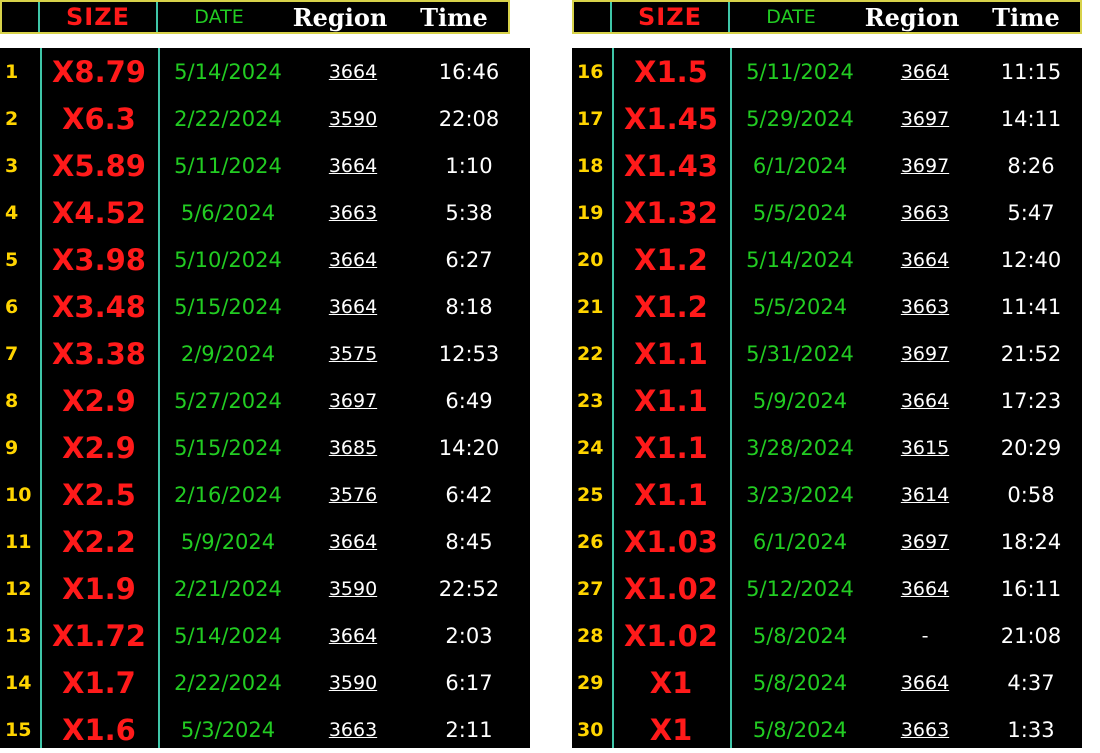 The height and width of the screenshot is (753, 1100). What do you see at coordinates (228, 729) in the screenshot?
I see `flare-date: 5/3/2024` at bounding box center [228, 729].